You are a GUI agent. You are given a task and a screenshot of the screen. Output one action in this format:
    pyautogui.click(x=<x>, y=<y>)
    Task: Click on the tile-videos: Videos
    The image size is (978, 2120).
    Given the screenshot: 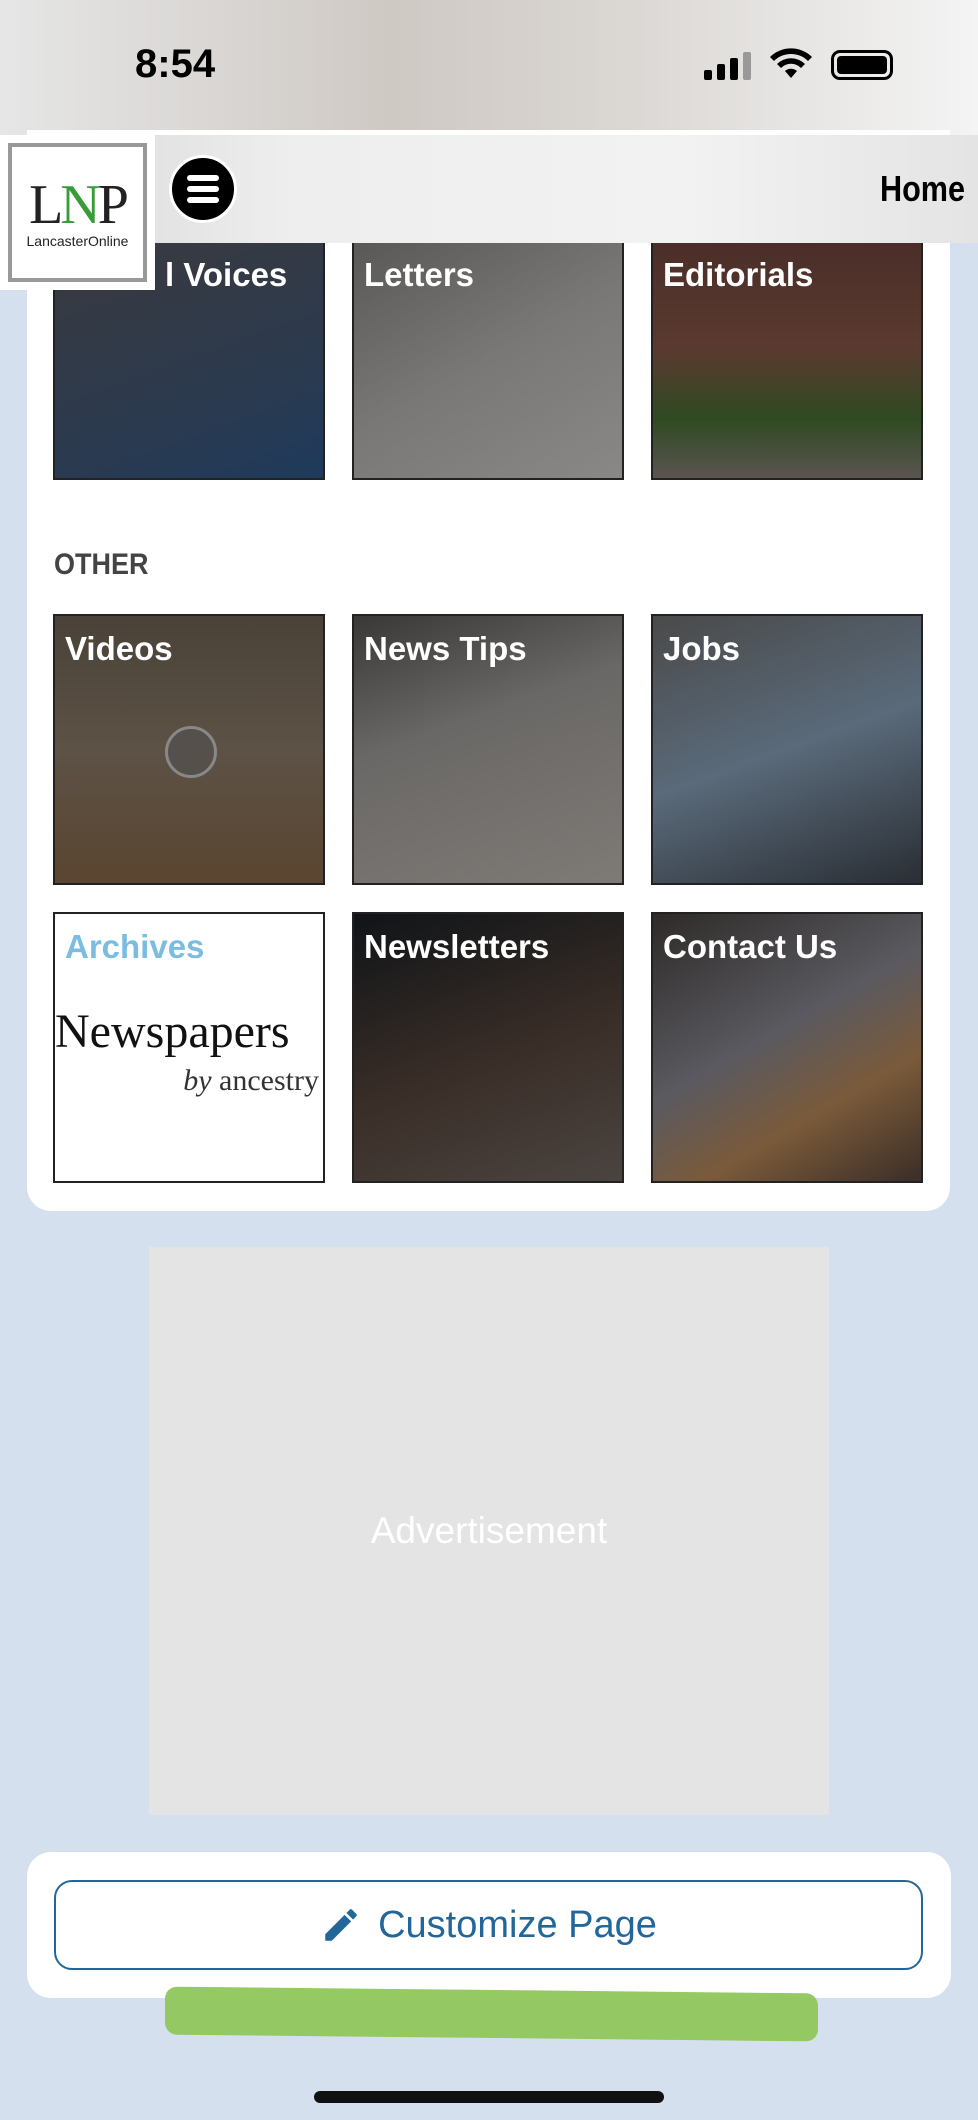 What is the action you would take?
    pyautogui.click(x=189, y=749)
    